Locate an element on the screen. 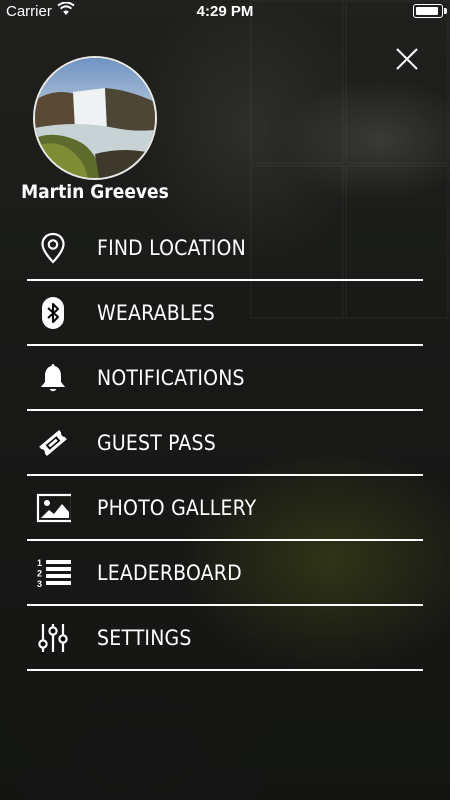  menu-item-photo-gallery: PHOTO GALLERY is located at coordinates (225, 508).